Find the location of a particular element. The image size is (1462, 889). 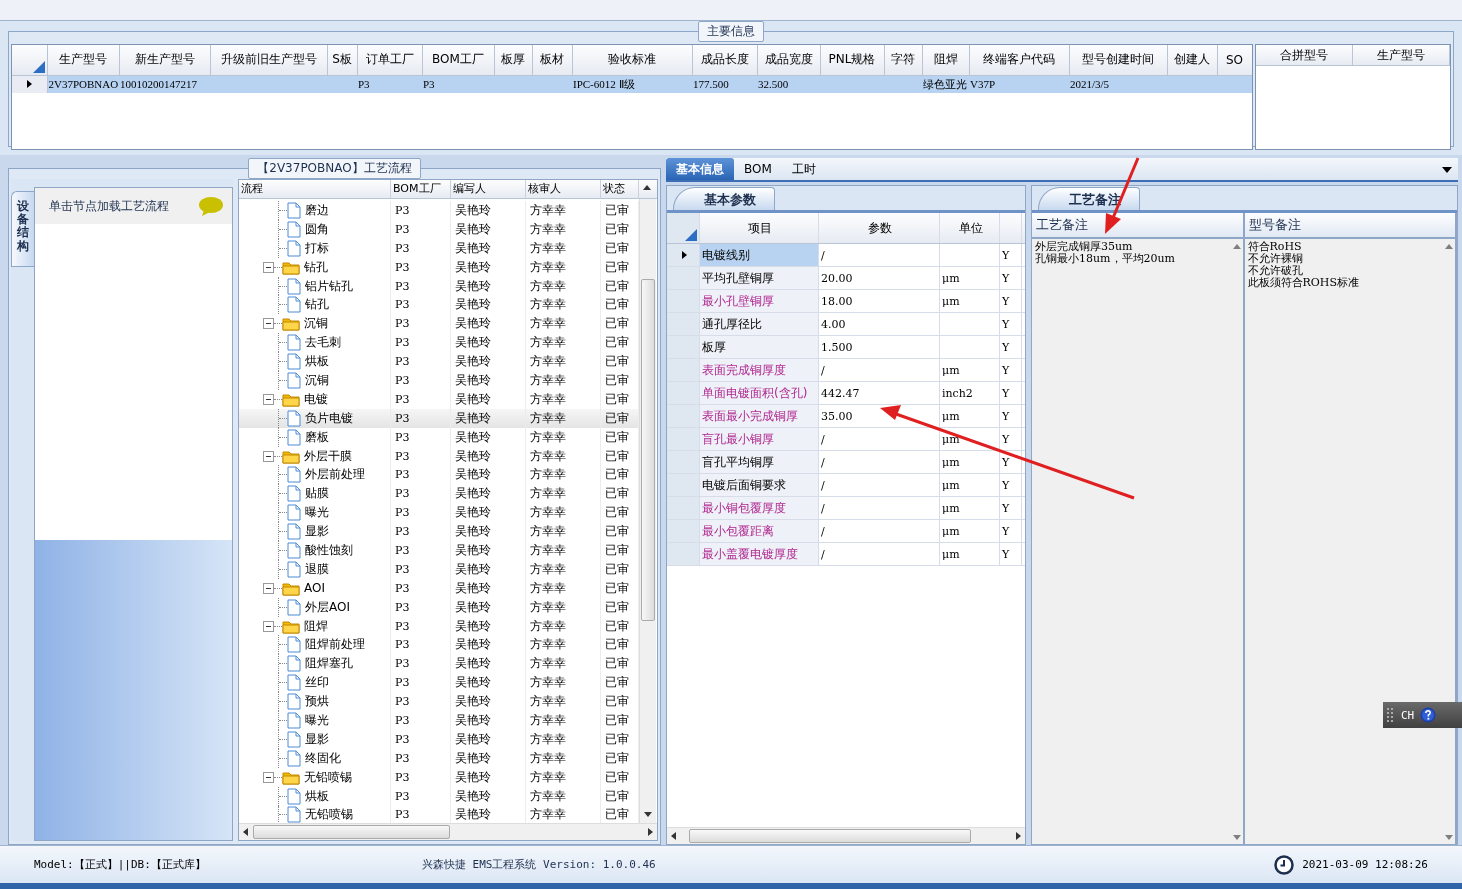

tree-node-label: 负片电镀 is located at coordinates (329, 418).